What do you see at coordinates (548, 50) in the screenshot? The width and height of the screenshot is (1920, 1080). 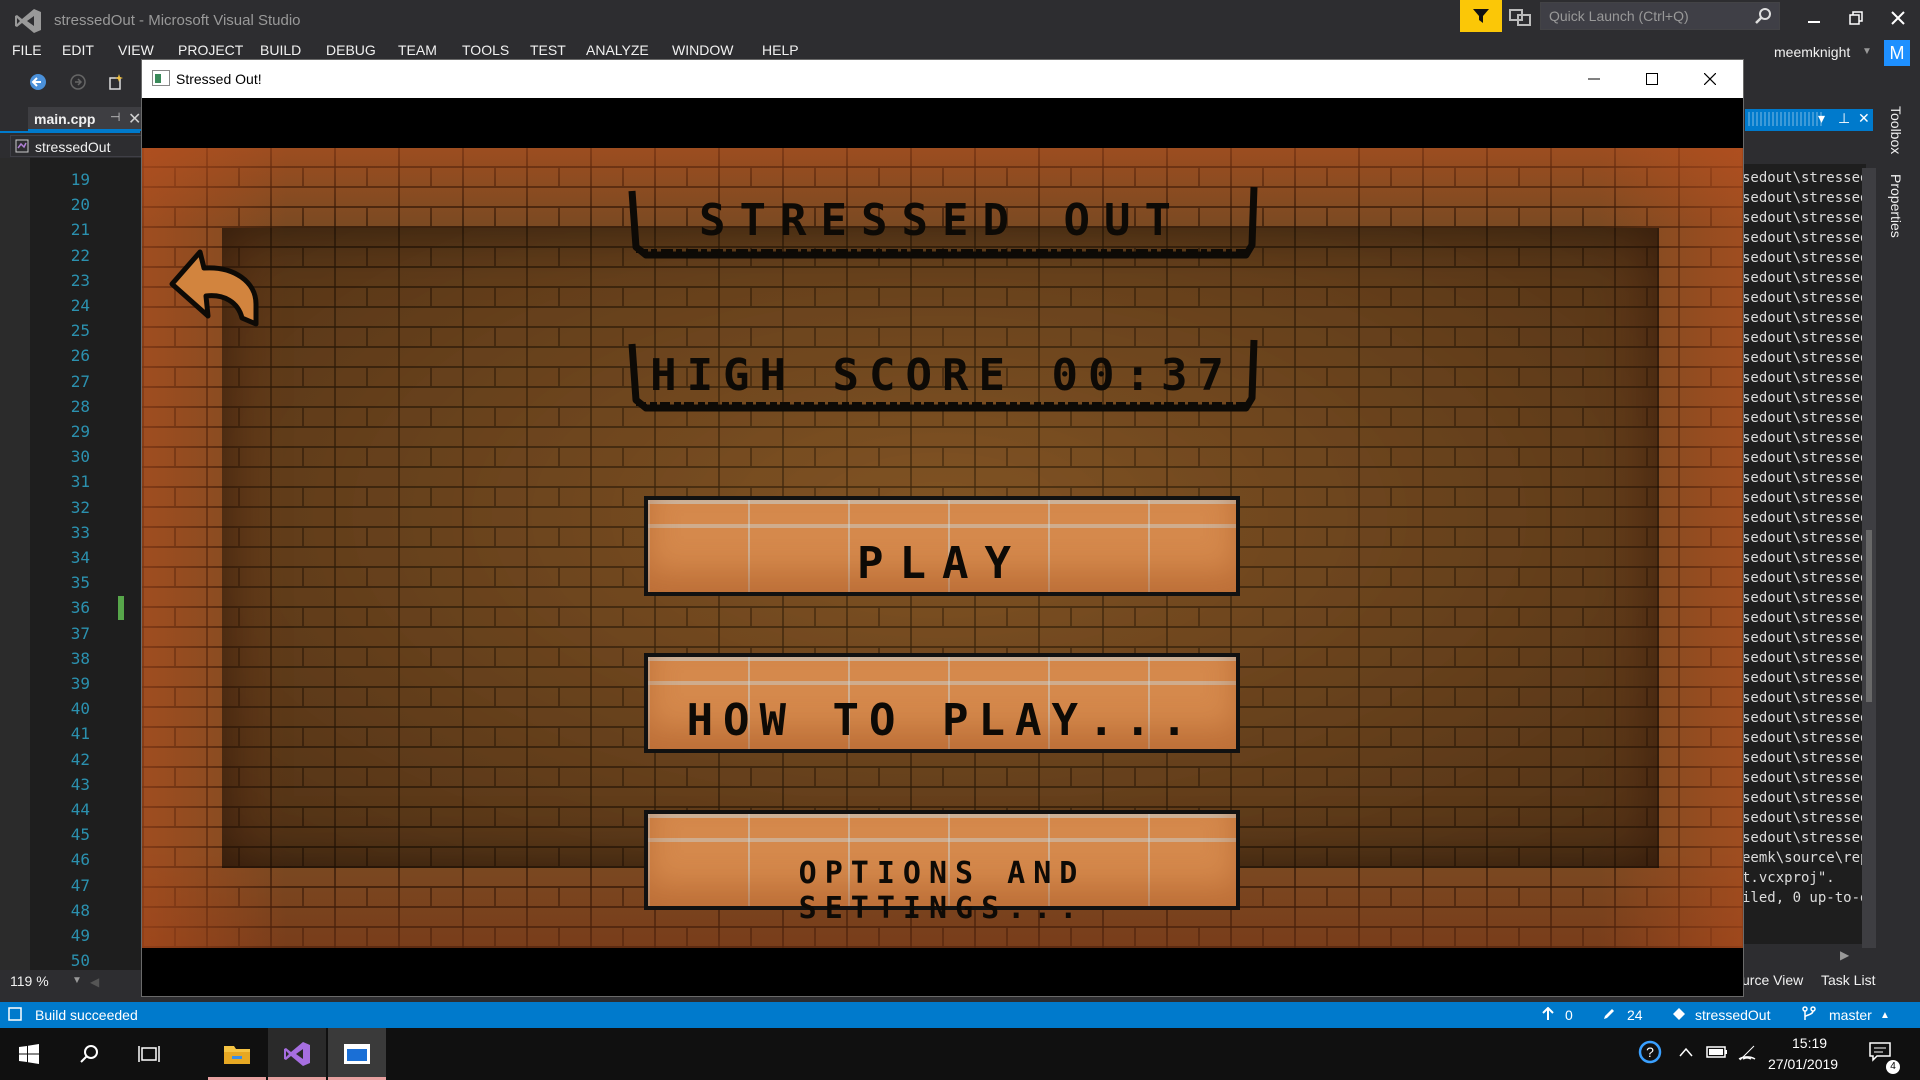 I see `menu-test: TEST` at bounding box center [548, 50].